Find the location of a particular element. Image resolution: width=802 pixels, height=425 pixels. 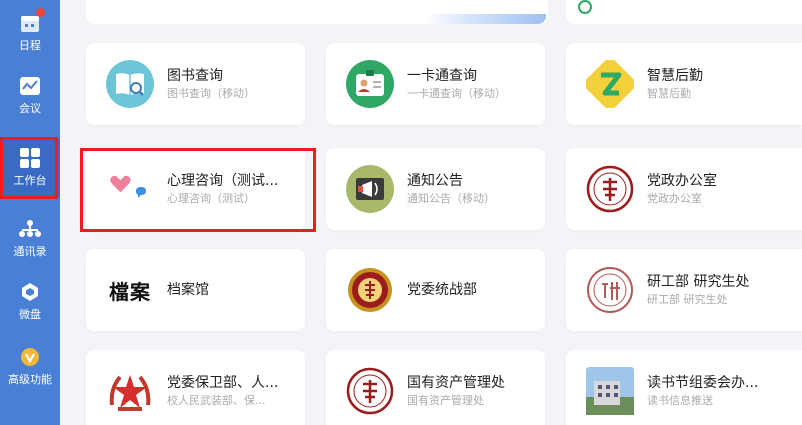

check-icon is located at coordinates (585, 7).